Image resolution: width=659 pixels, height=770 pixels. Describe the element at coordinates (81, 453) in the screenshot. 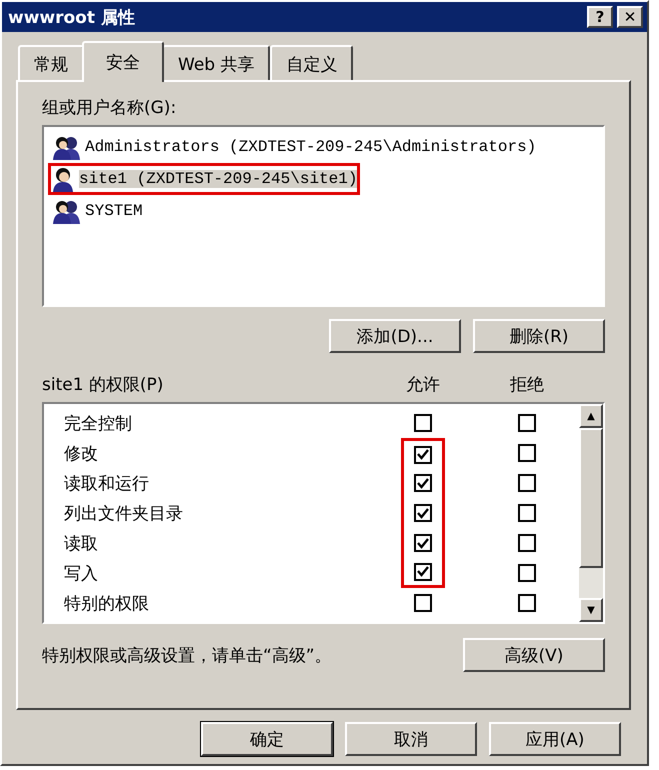

I see `permission-name: 修改` at that location.